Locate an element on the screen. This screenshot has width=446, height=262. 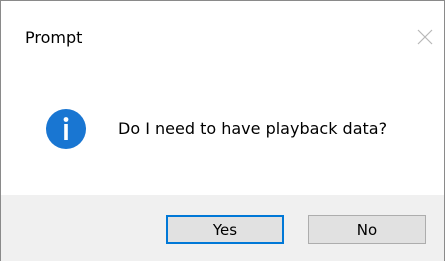
no-button: No is located at coordinates (367, 229).